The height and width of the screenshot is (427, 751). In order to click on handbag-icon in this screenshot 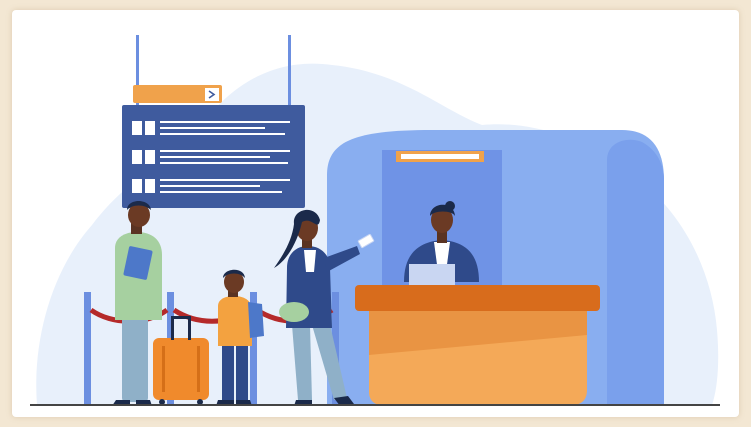, I will do `click(294, 312)`.